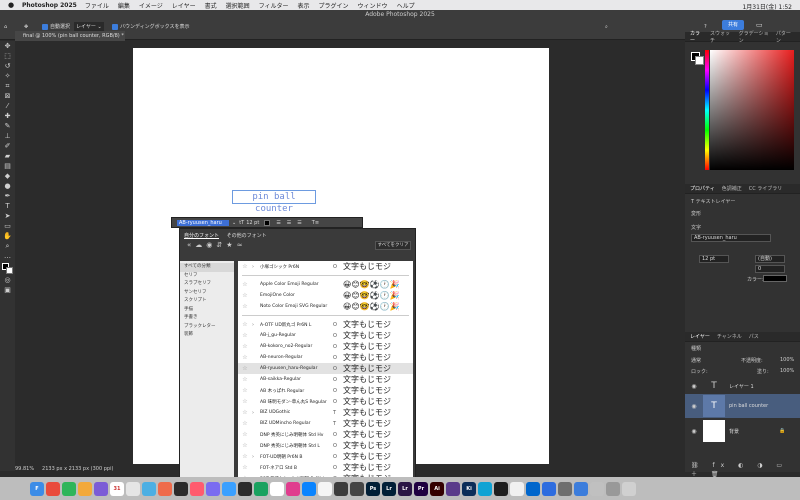 This screenshot has width=800, height=500. What do you see at coordinates (421, 488) in the screenshot?
I see `dock-app-icon: Pr` at bounding box center [421, 488].